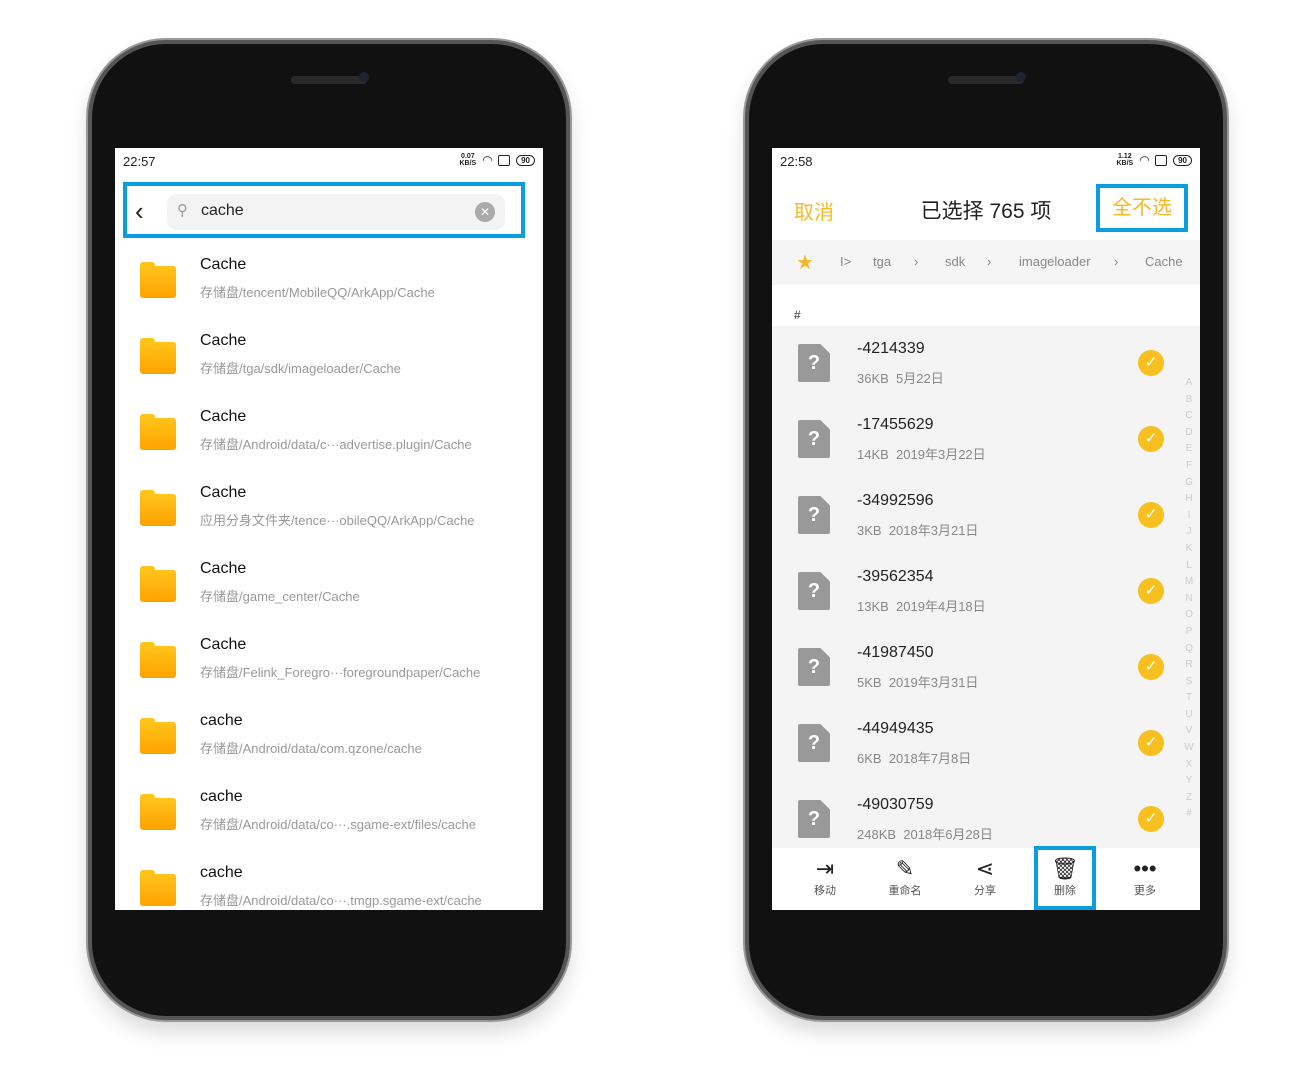 This screenshot has width=1314, height=1080. I want to click on file-size: 248KB, so click(877, 834).